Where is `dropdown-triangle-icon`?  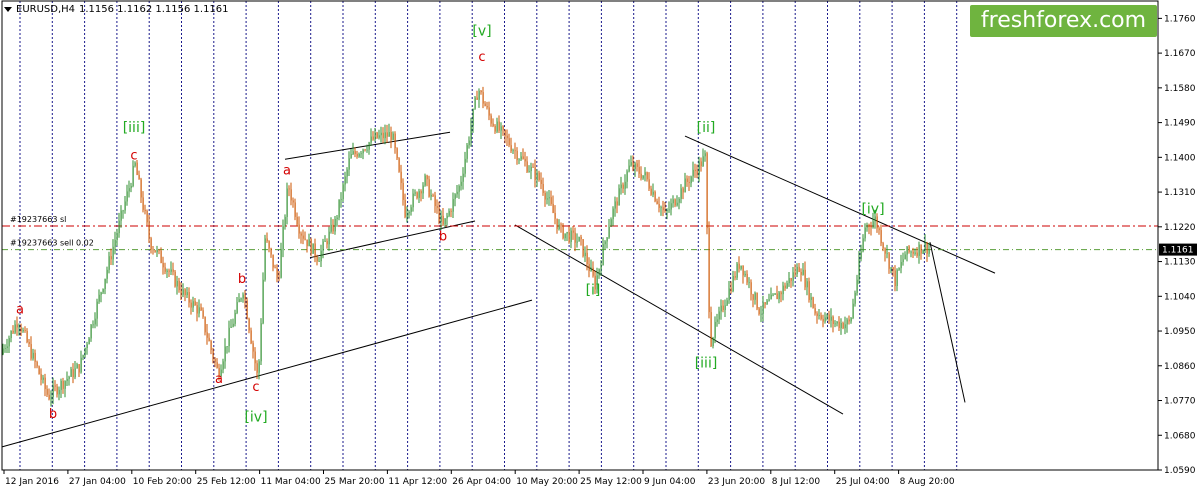
dropdown-triangle-icon is located at coordinates (8, 9).